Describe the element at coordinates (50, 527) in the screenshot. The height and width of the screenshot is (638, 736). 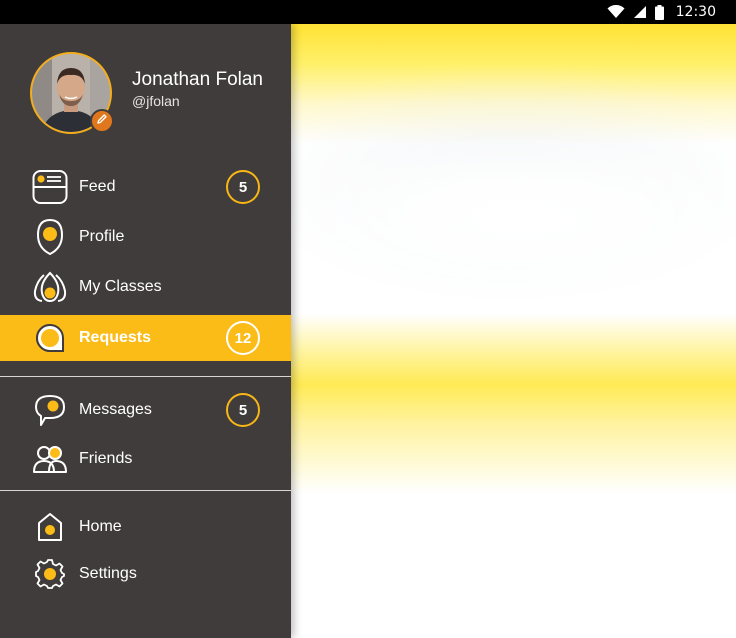
I see `home-icon` at that location.